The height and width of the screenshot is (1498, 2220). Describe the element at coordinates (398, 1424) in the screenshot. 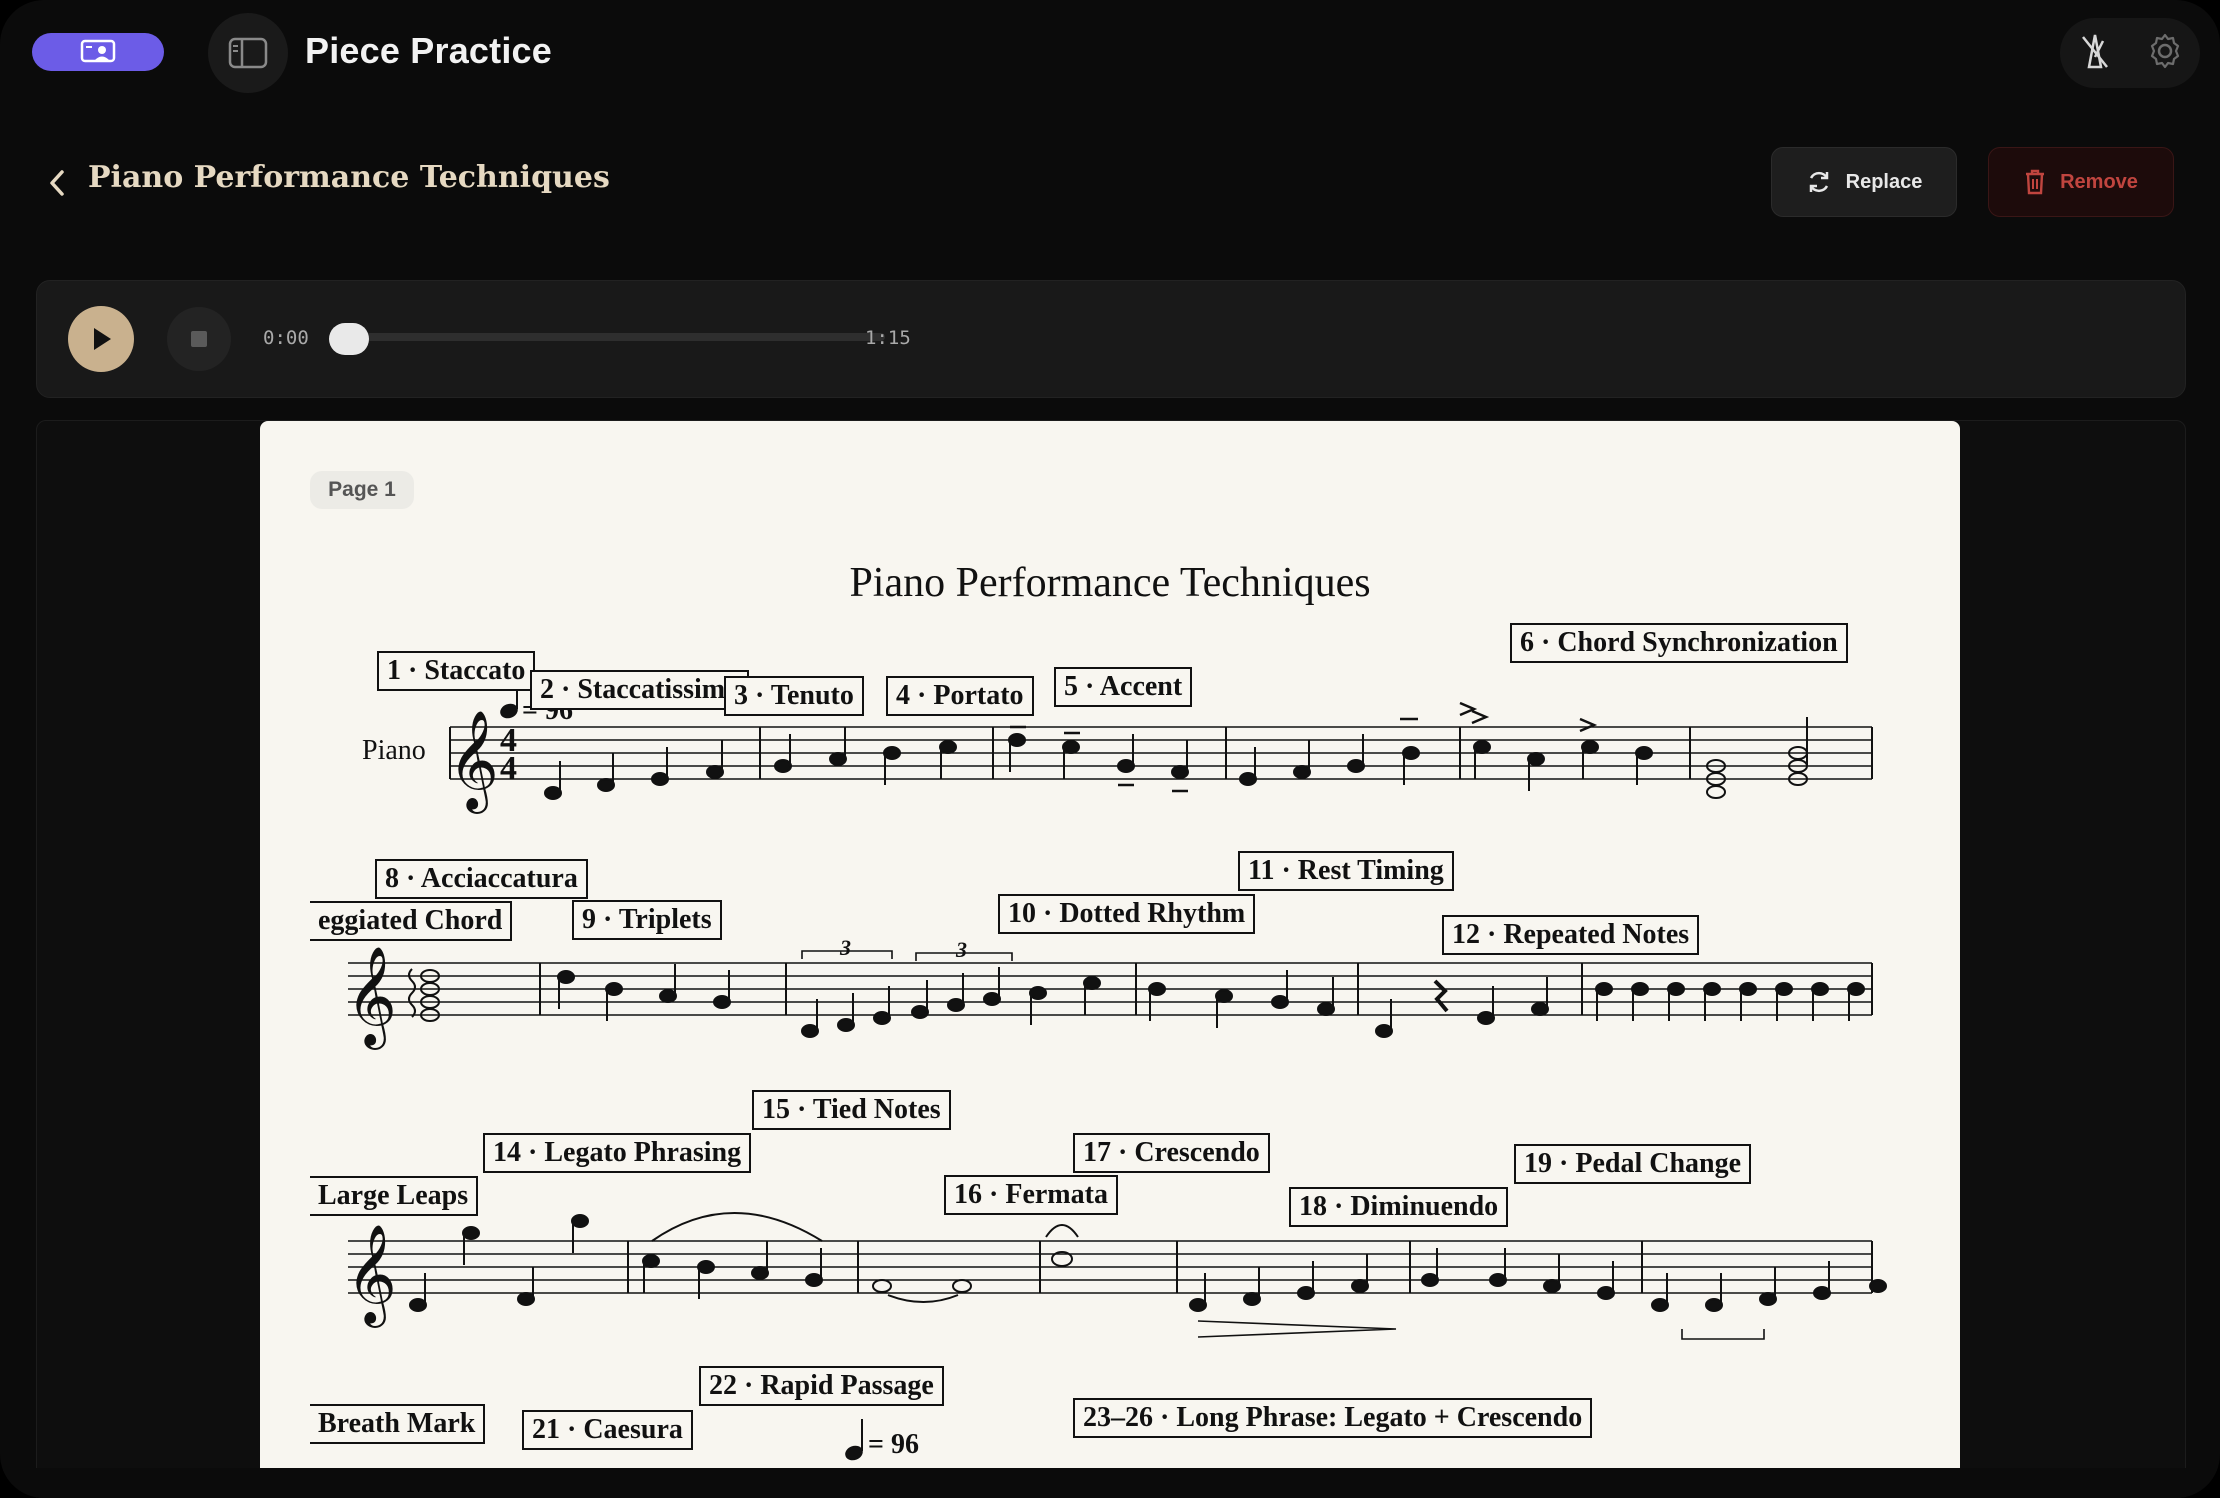

I see `technique-label: Breath Mark` at that location.